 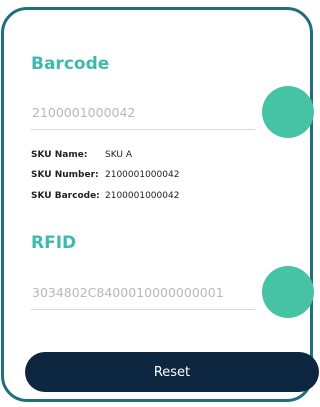 I want to click on reset-button: Reset, so click(x=172, y=372).